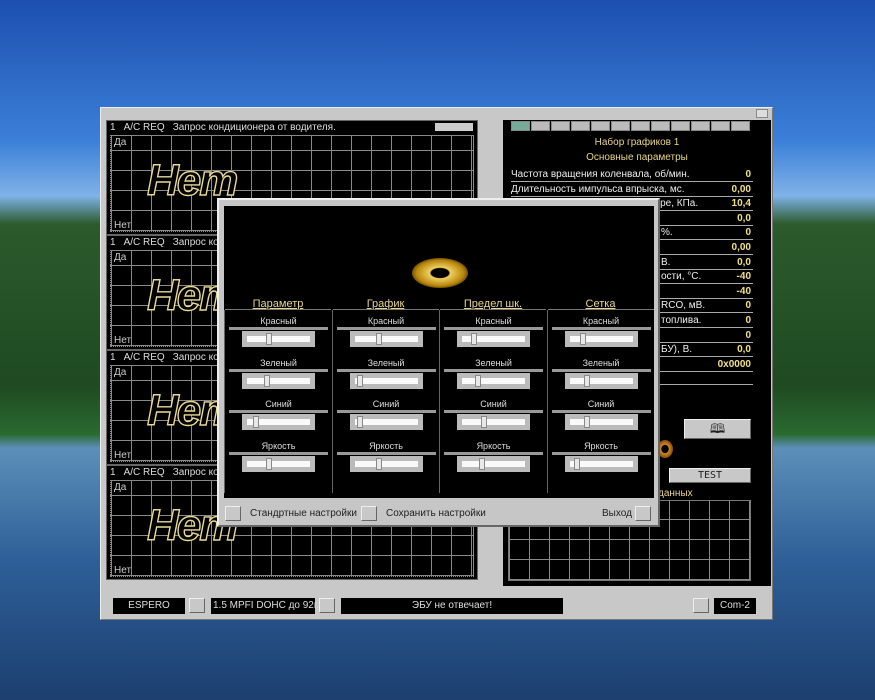  I want to click on book-icon: 🕮, so click(717, 428).